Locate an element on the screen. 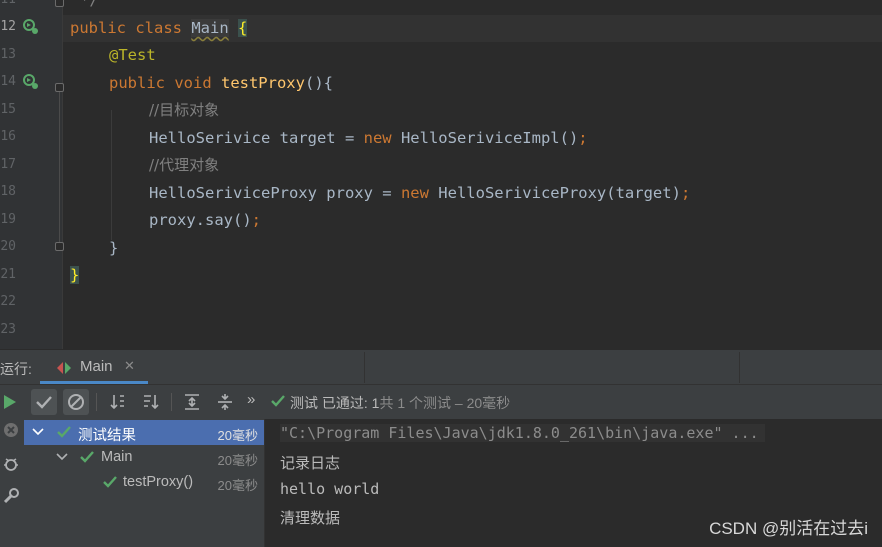 Image resolution: width=882 pixels, height=547 pixels. console-line: hello world is located at coordinates (330, 489).